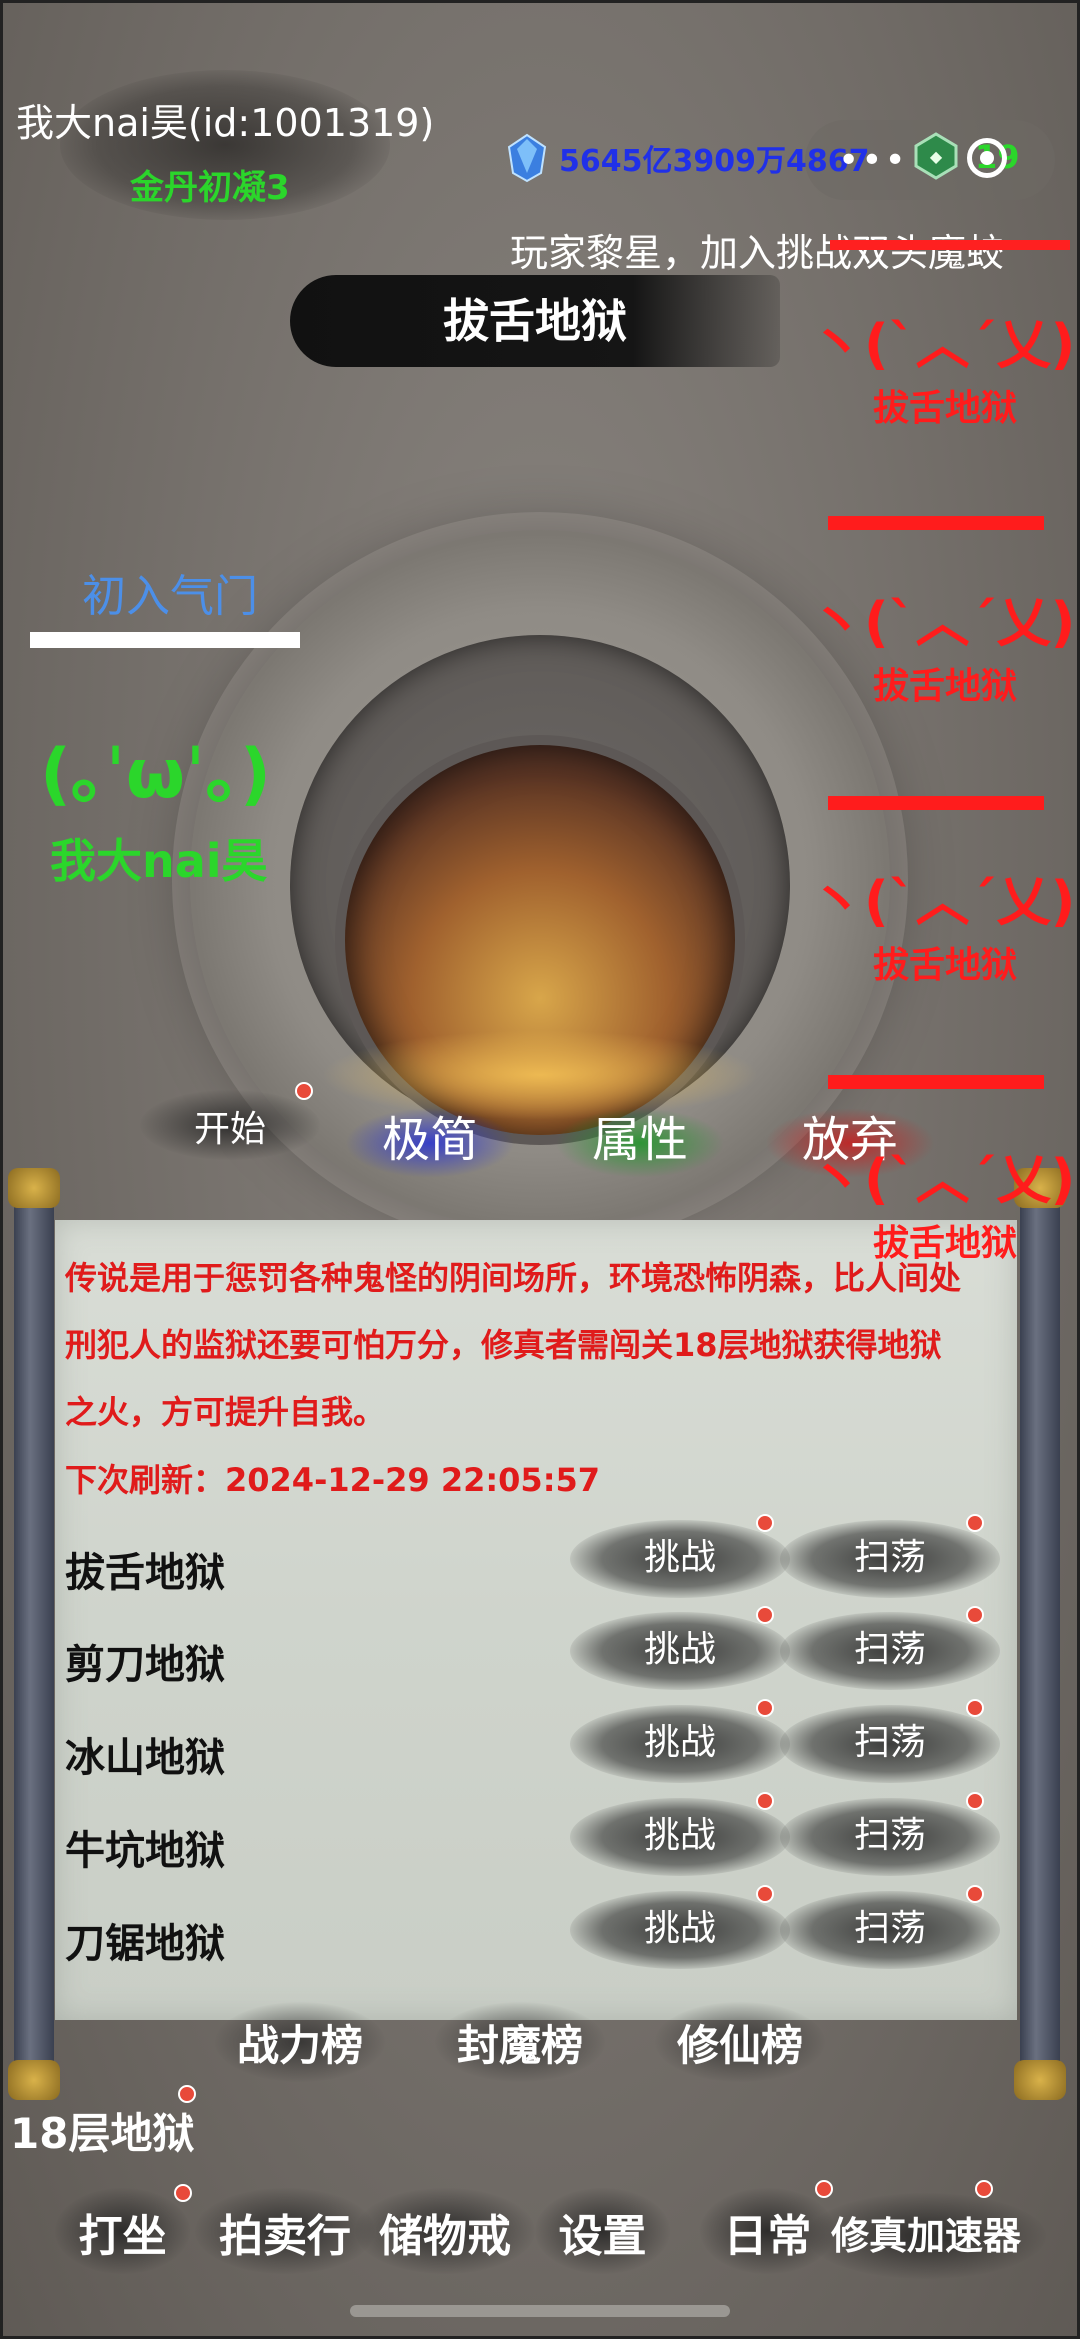  Describe the element at coordinates (944, 1243) in the screenshot. I see `enemy-name: 拔舌地狱` at that location.